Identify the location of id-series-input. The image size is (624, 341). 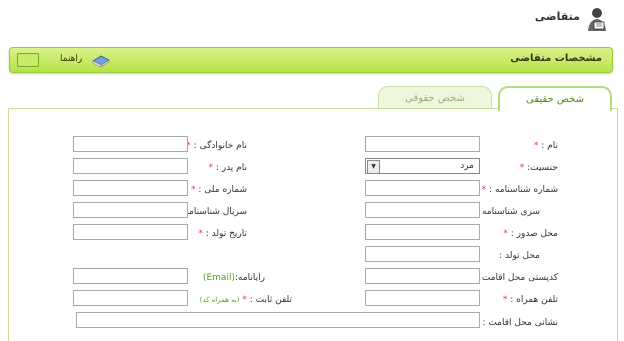
(422, 210).